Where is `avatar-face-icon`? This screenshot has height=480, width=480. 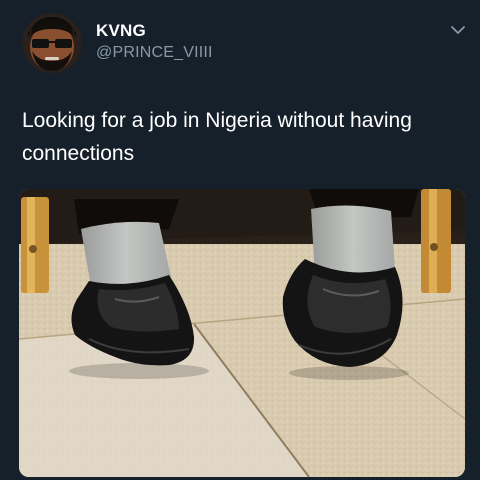 avatar-face-icon is located at coordinates (52, 43).